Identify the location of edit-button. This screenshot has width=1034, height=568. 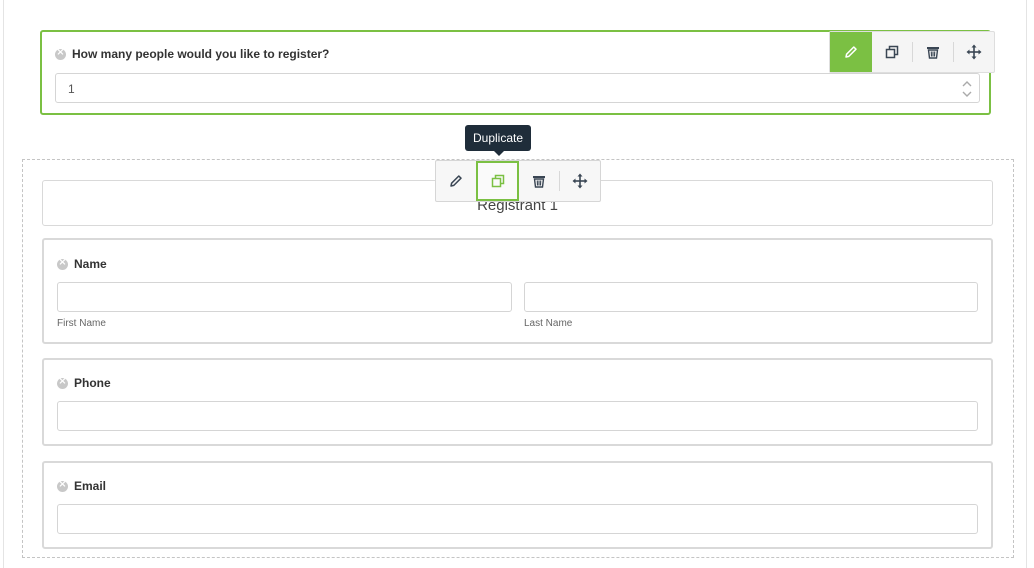
(851, 52).